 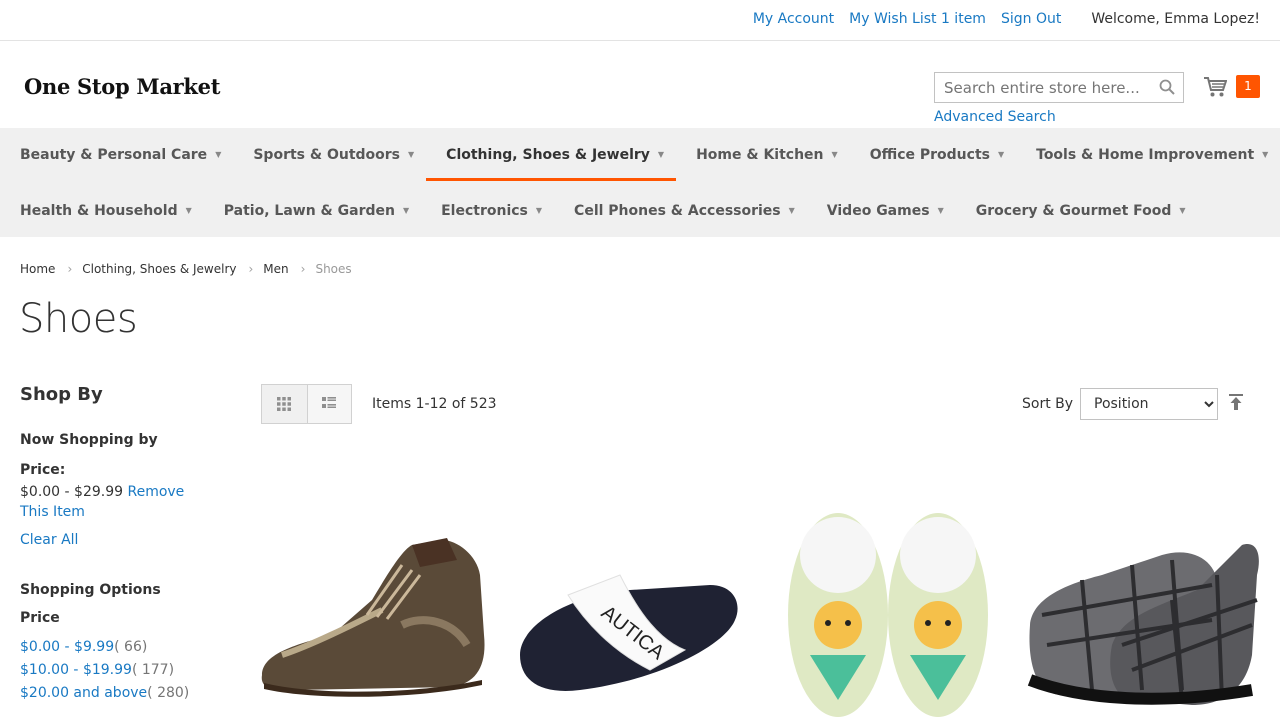 What do you see at coordinates (1236, 402) in the screenshot?
I see `sort-direction-arrow-icon` at bounding box center [1236, 402].